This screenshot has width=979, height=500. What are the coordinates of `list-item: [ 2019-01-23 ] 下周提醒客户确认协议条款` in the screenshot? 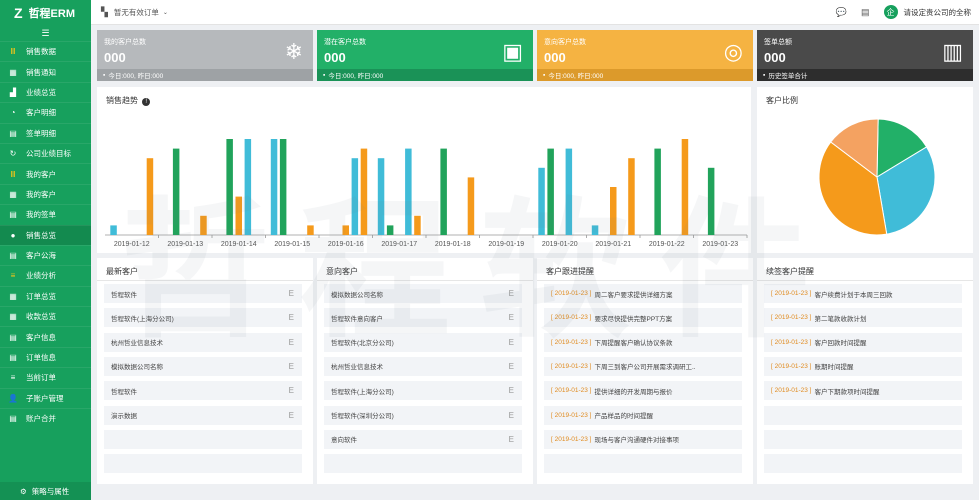 It's located at (643, 342).